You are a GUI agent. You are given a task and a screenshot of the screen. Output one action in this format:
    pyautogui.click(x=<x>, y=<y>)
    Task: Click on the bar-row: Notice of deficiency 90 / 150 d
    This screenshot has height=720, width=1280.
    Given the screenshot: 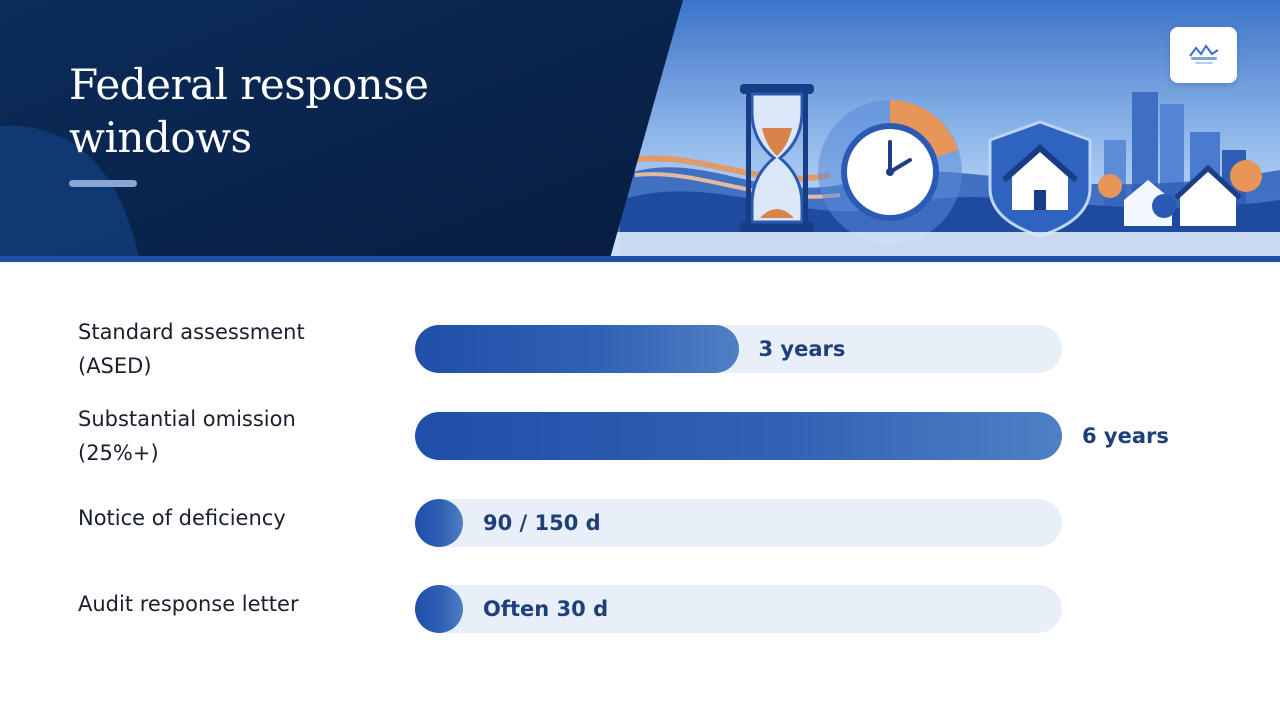 What is the action you would take?
    pyautogui.click(x=640, y=534)
    